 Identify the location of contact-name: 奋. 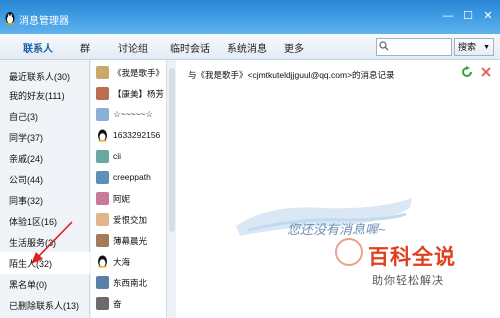
(117, 304).